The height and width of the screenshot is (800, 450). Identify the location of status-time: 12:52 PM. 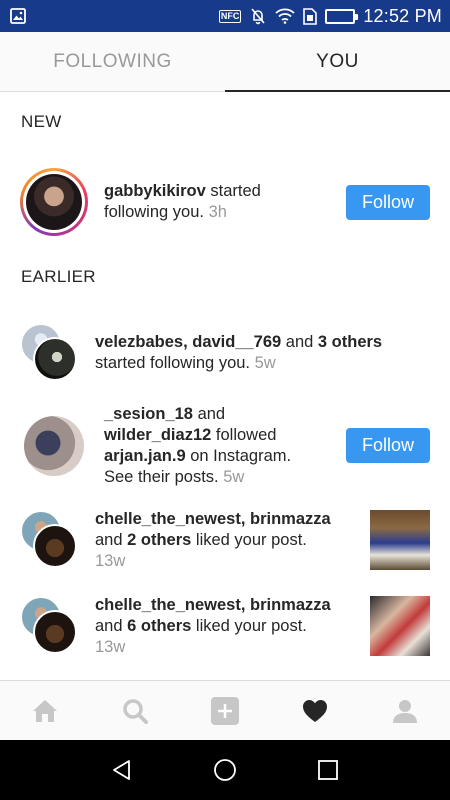
(402, 15).